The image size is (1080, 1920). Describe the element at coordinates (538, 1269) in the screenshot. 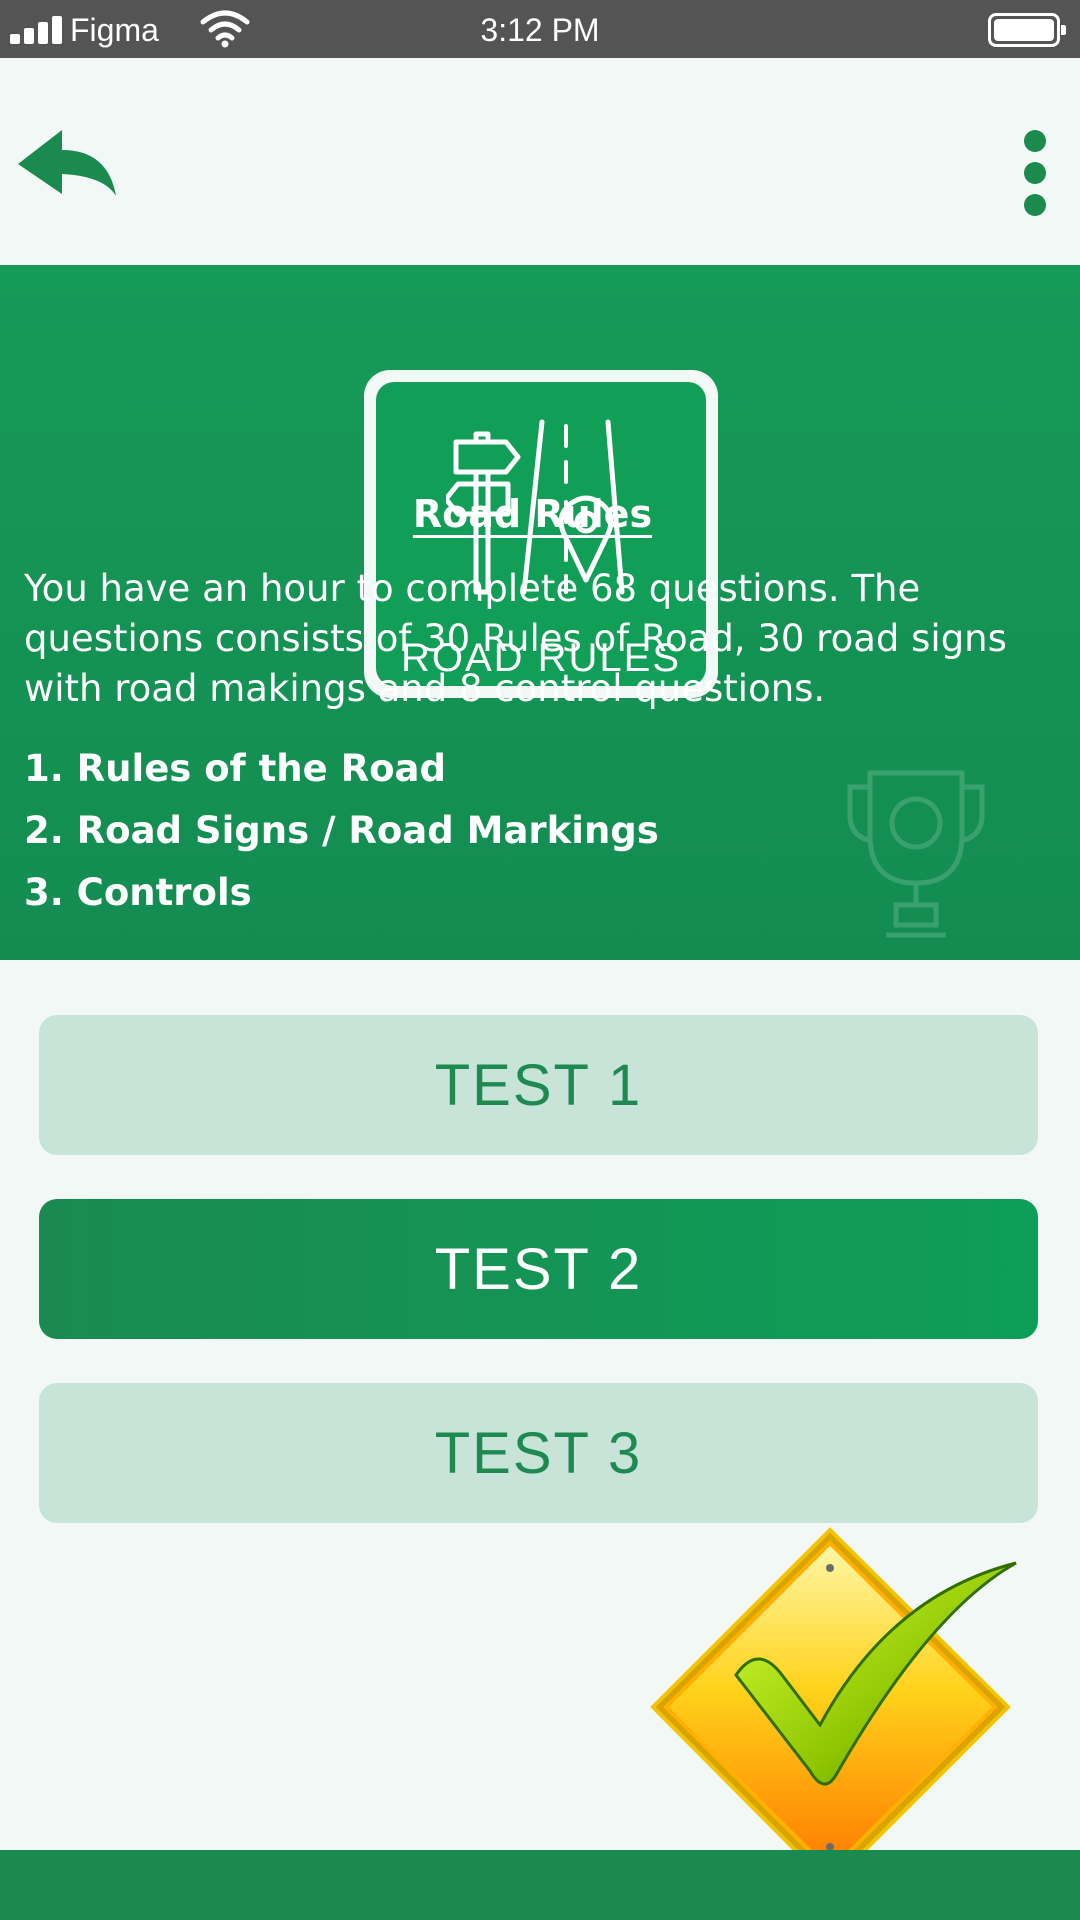

I see `test-2-button: TEST 2` at that location.